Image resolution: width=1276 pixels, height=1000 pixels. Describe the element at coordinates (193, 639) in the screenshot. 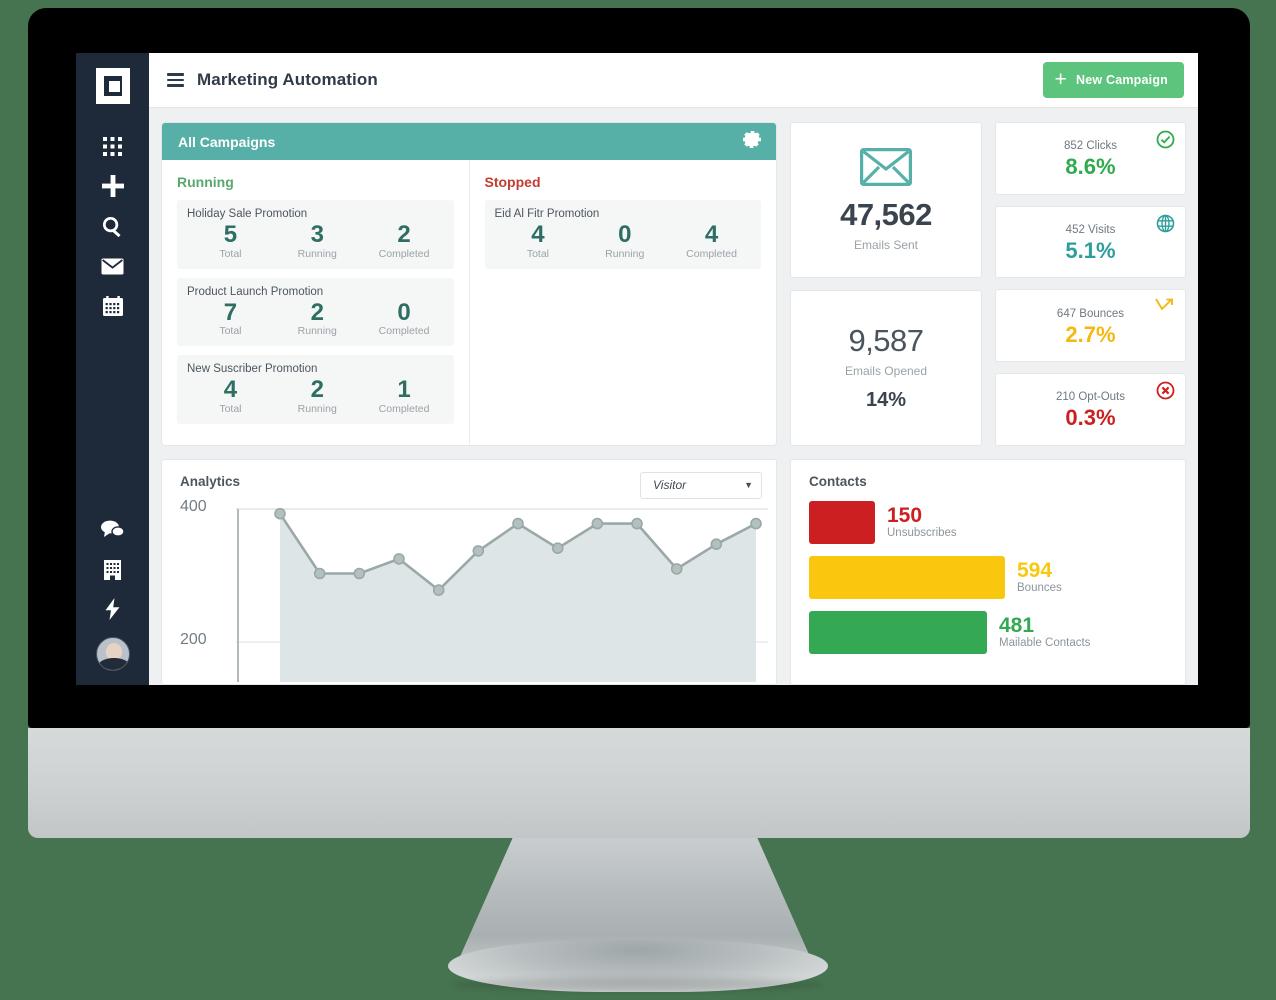

I see `y-axis-tick-200: 200` at that location.